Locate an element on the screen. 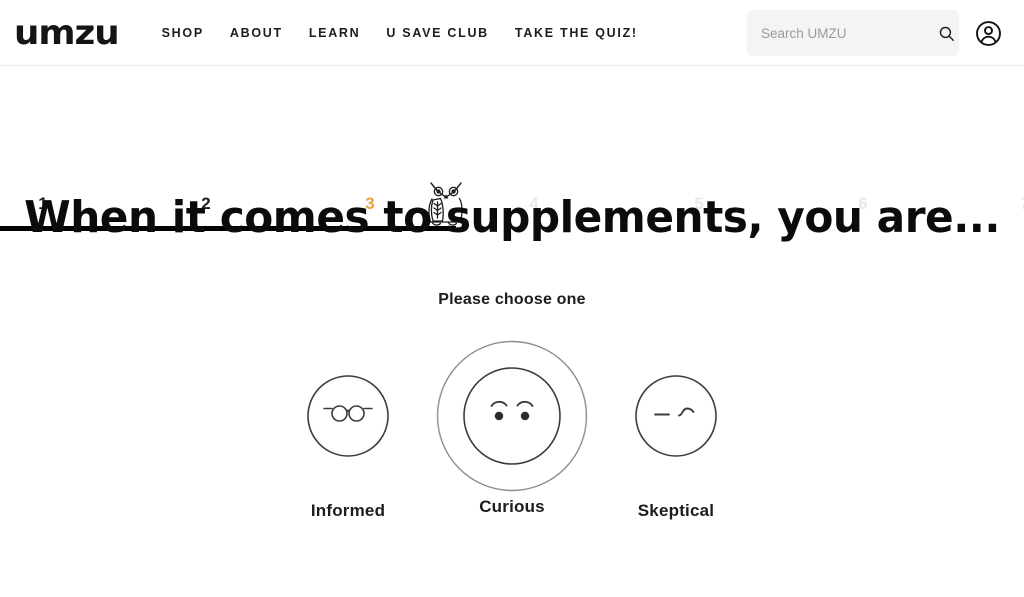 This screenshot has height=597, width=1024. umzu-logo: umzu is located at coordinates (67, 33).